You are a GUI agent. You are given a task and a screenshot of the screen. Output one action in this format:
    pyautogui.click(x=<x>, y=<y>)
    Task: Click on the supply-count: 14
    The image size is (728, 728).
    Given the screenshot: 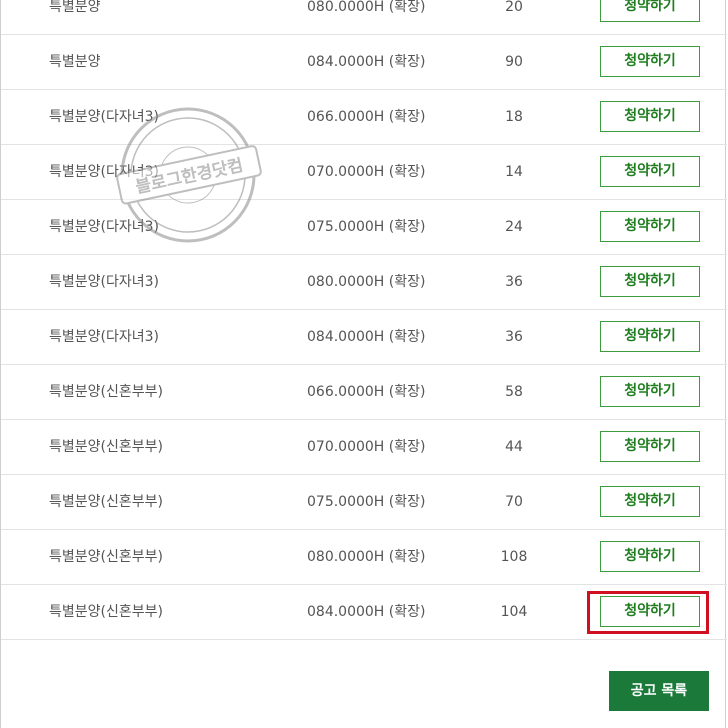 What is the action you would take?
    pyautogui.click(x=514, y=172)
    